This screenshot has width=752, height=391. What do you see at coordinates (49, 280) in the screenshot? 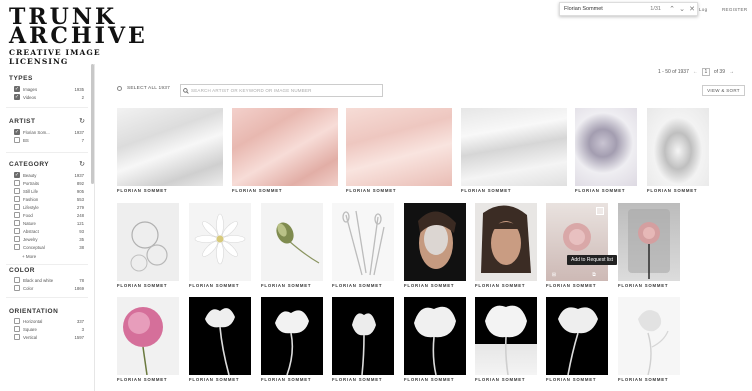
I see `filter-color-bw: Black and white 78` at bounding box center [49, 280].